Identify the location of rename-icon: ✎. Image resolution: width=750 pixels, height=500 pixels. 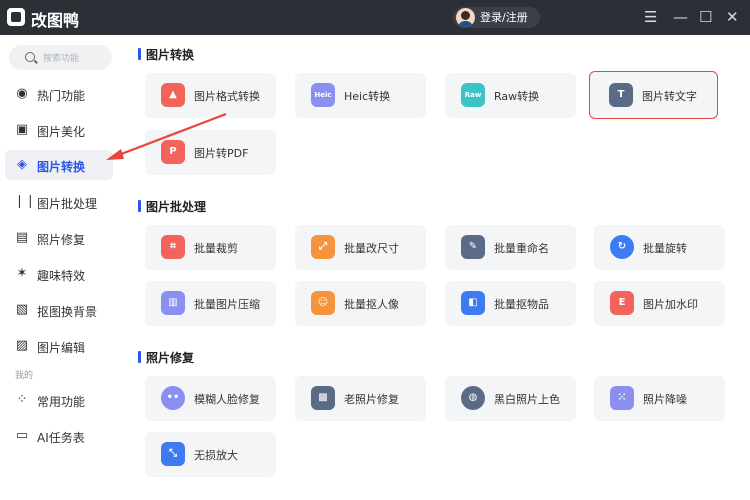
(473, 247).